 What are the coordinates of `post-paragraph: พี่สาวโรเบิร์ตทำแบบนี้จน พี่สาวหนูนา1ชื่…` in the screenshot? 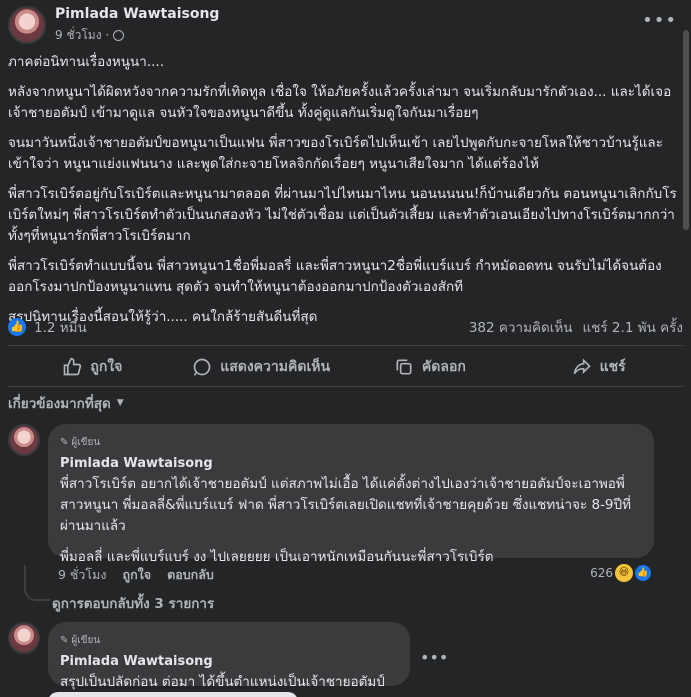 It's located at (335, 276).